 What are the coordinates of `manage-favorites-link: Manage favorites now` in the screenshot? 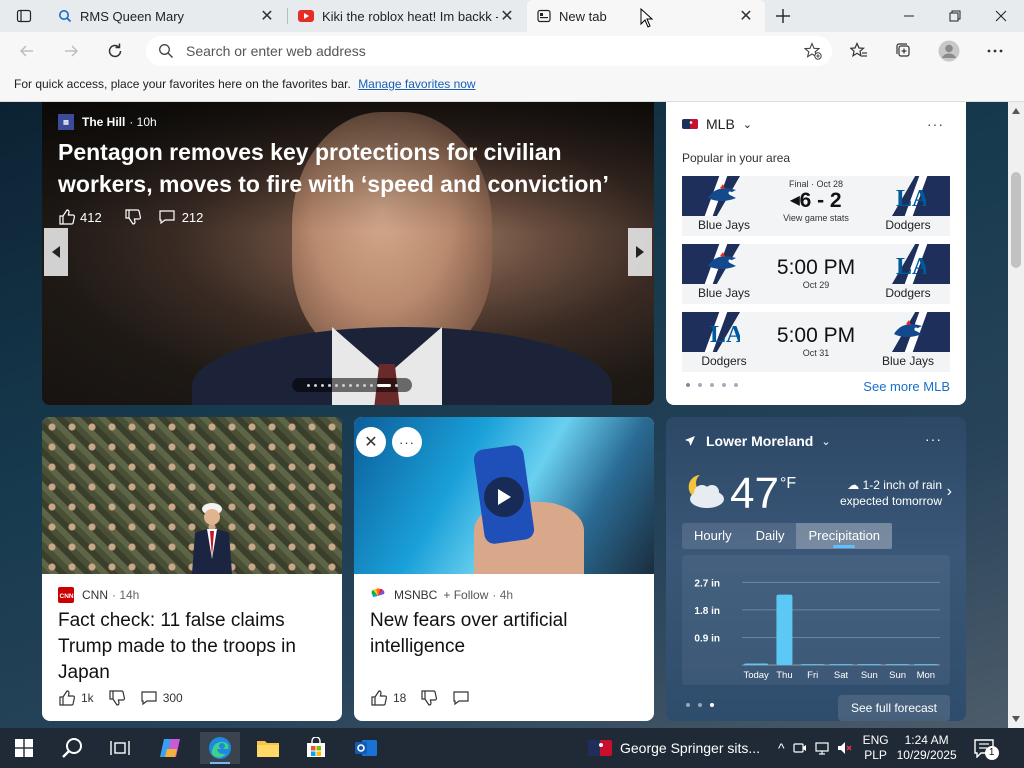 It's located at (416, 84).